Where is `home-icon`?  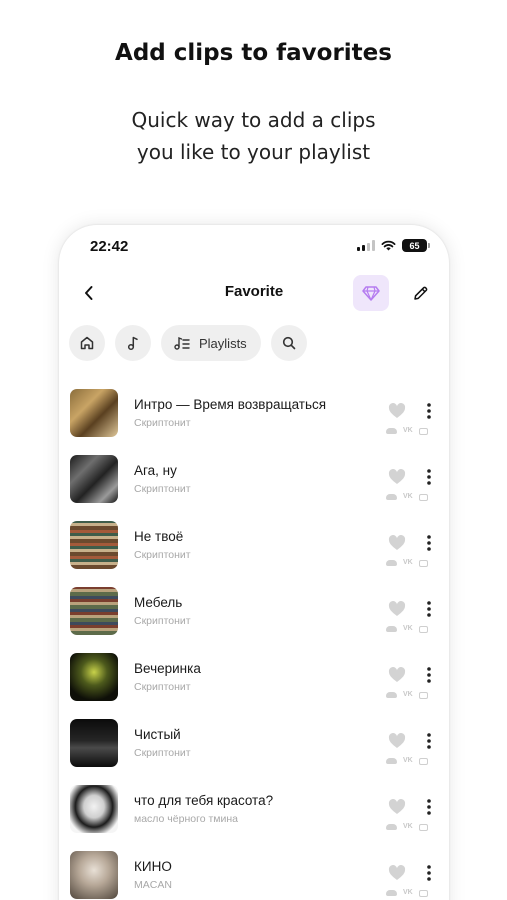 home-icon is located at coordinates (87, 343).